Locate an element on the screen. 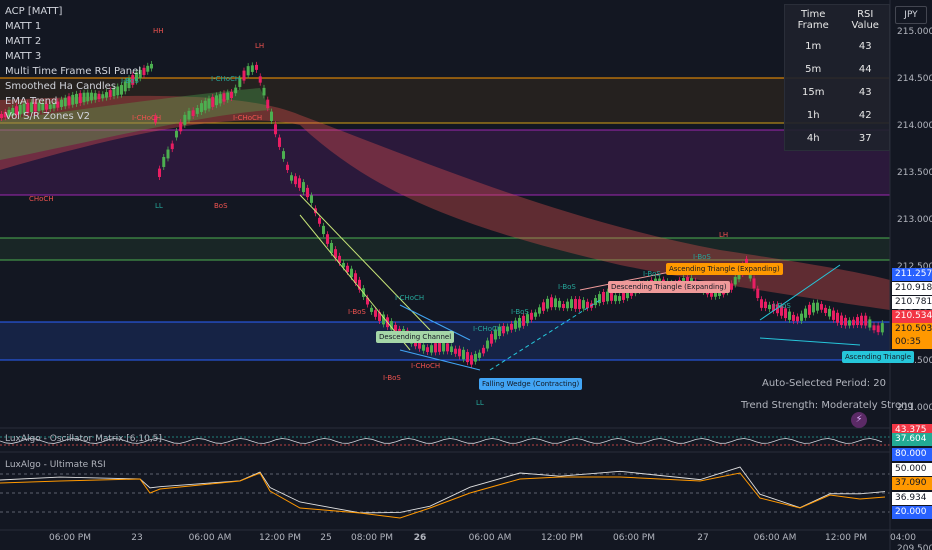  oscillator-tag: 37.604 is located at coordinates (912, 439).